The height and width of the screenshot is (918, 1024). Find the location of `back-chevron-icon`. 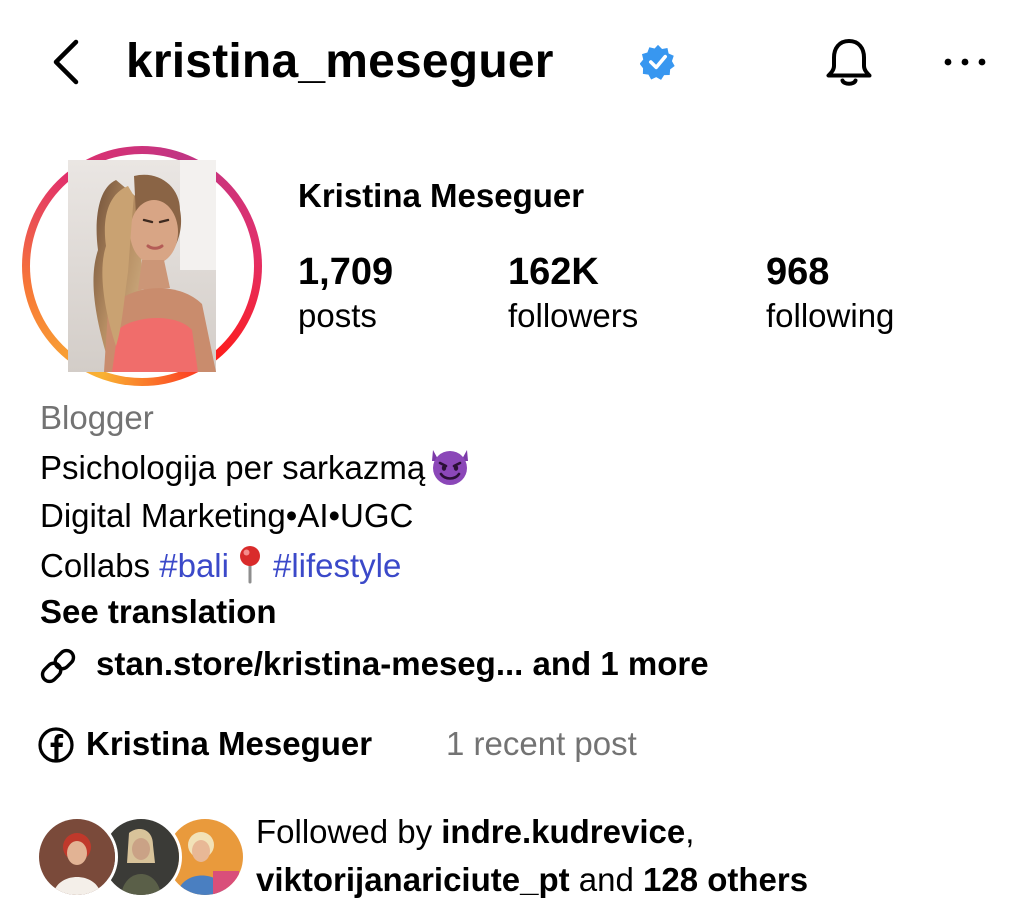

back-chevron-icon is located at coordinates (66, 62).